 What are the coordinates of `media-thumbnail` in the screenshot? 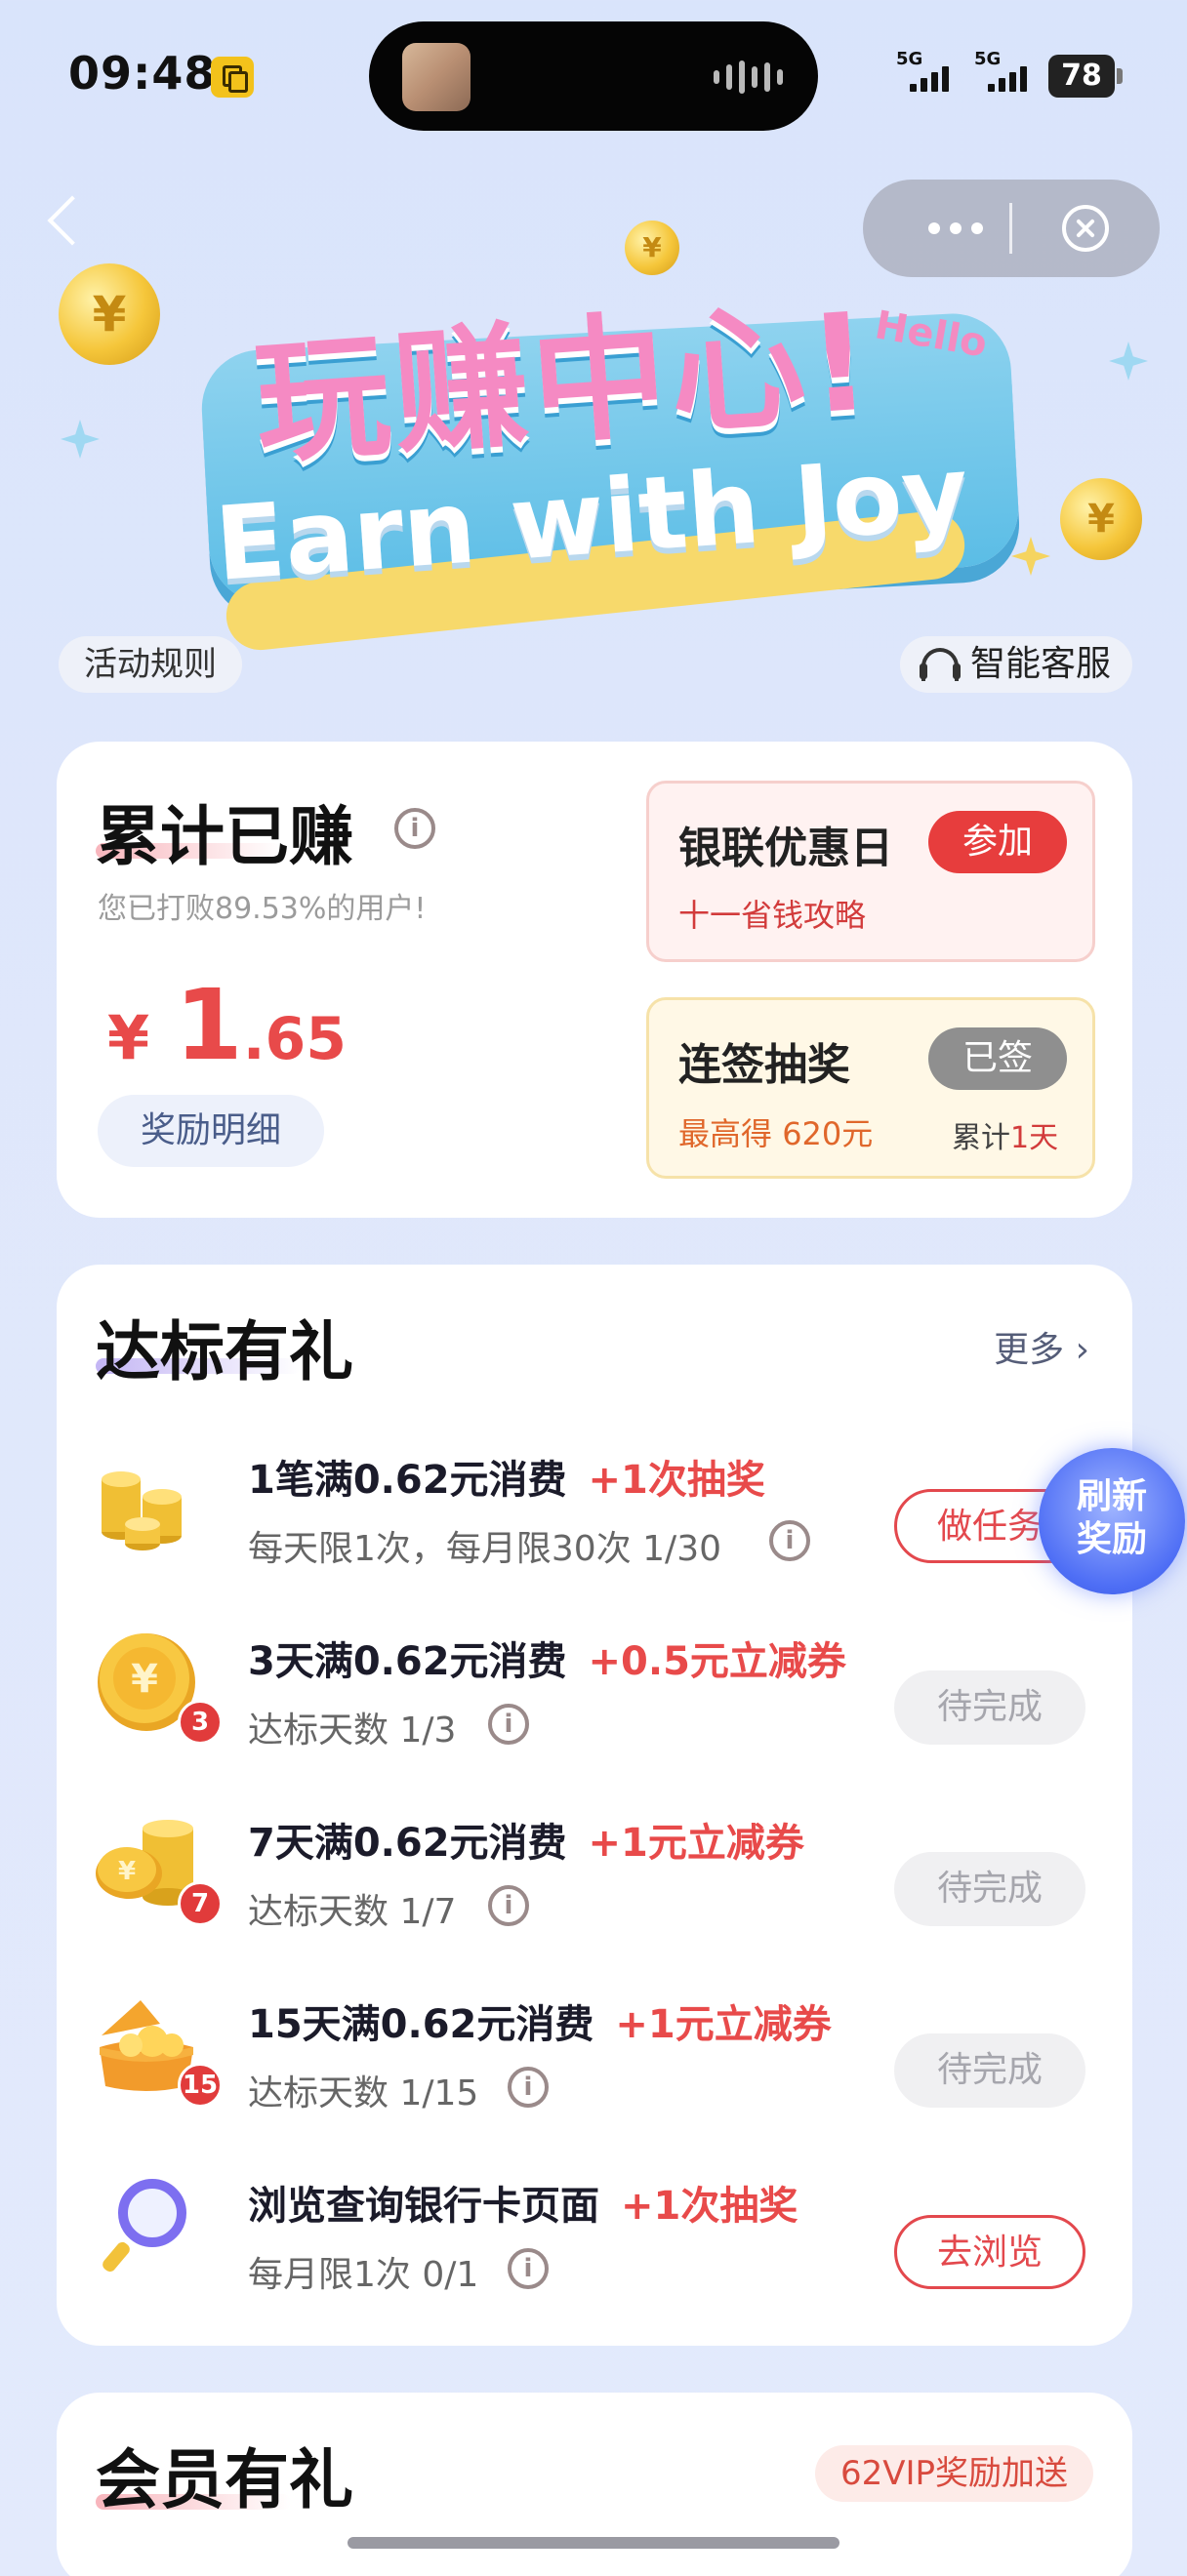 It's located at (436, 77).